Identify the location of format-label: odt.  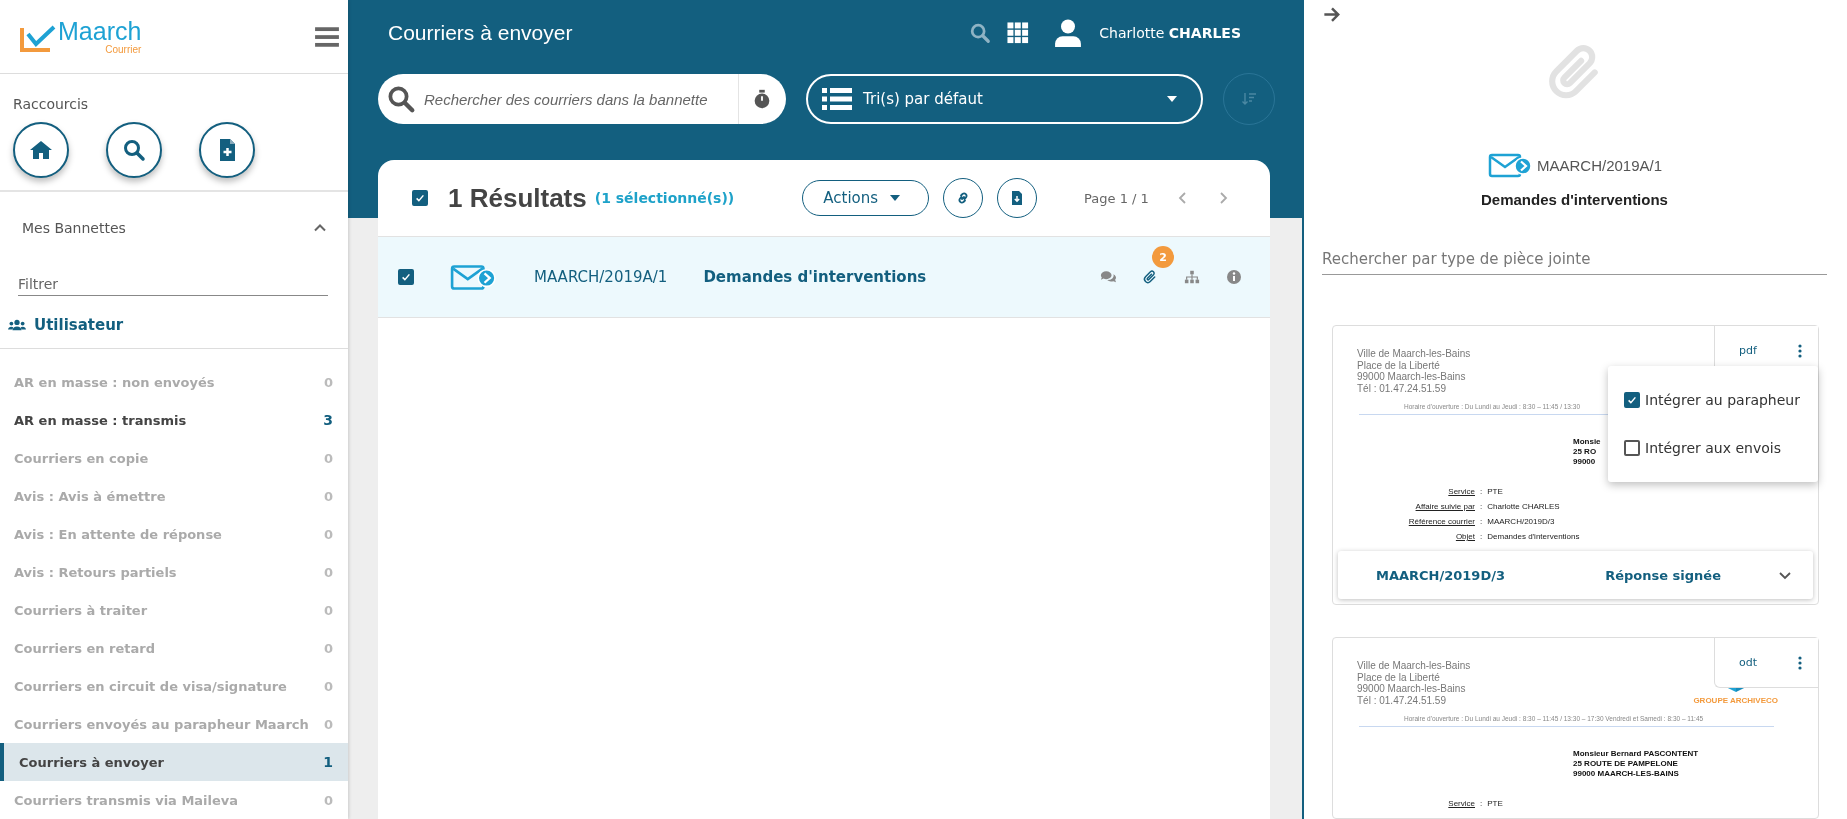
(1748, 662).